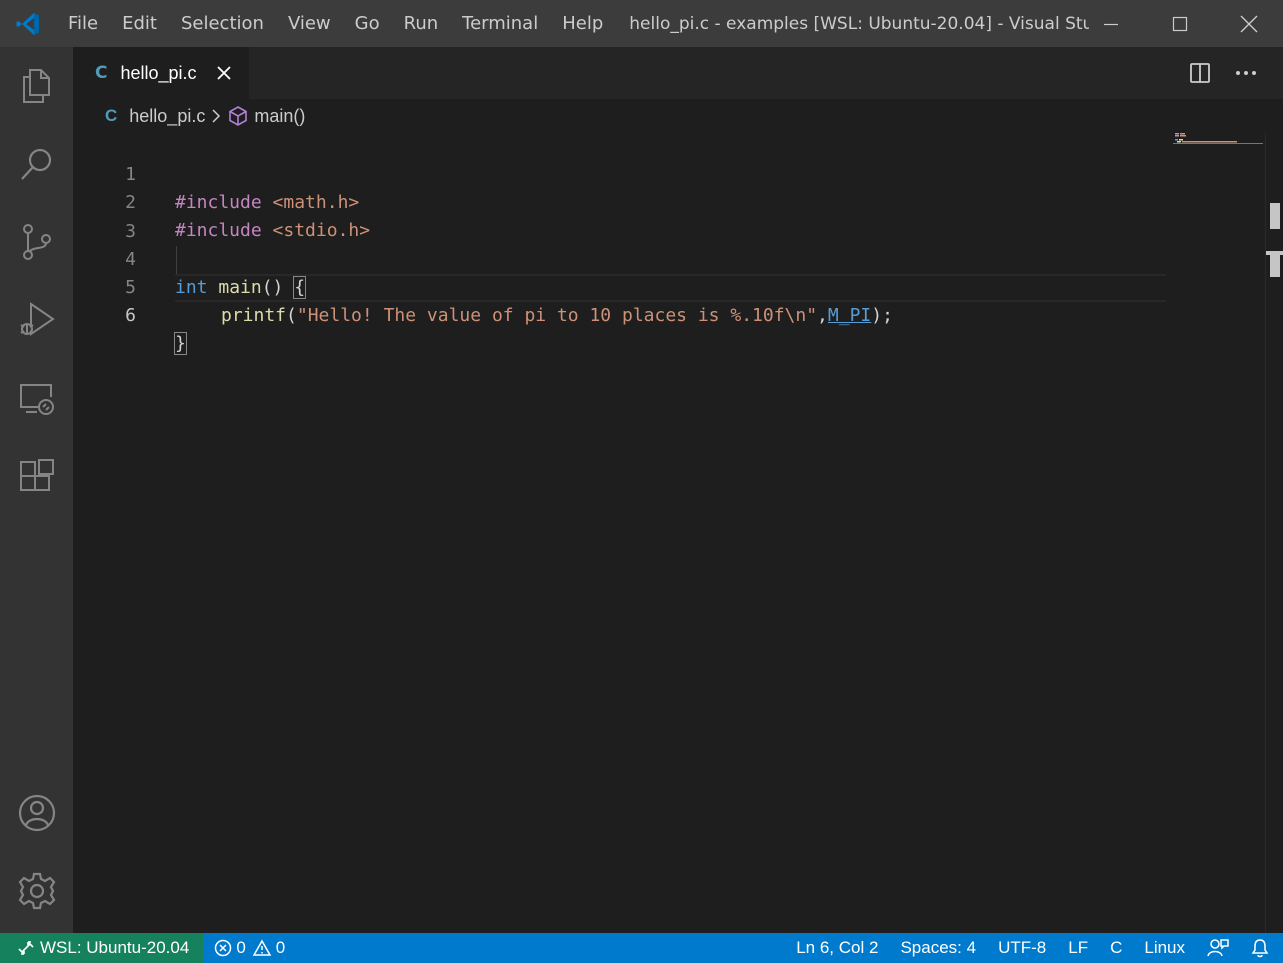 The image size is (1283, 963). I want to click on tab-close-button, so click(224, 73).